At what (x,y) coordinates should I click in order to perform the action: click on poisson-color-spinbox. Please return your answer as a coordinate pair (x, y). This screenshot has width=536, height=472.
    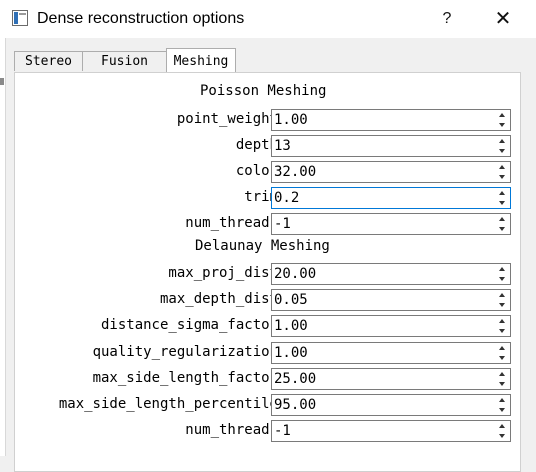
    Looking at the image, I should click on (391, 172).